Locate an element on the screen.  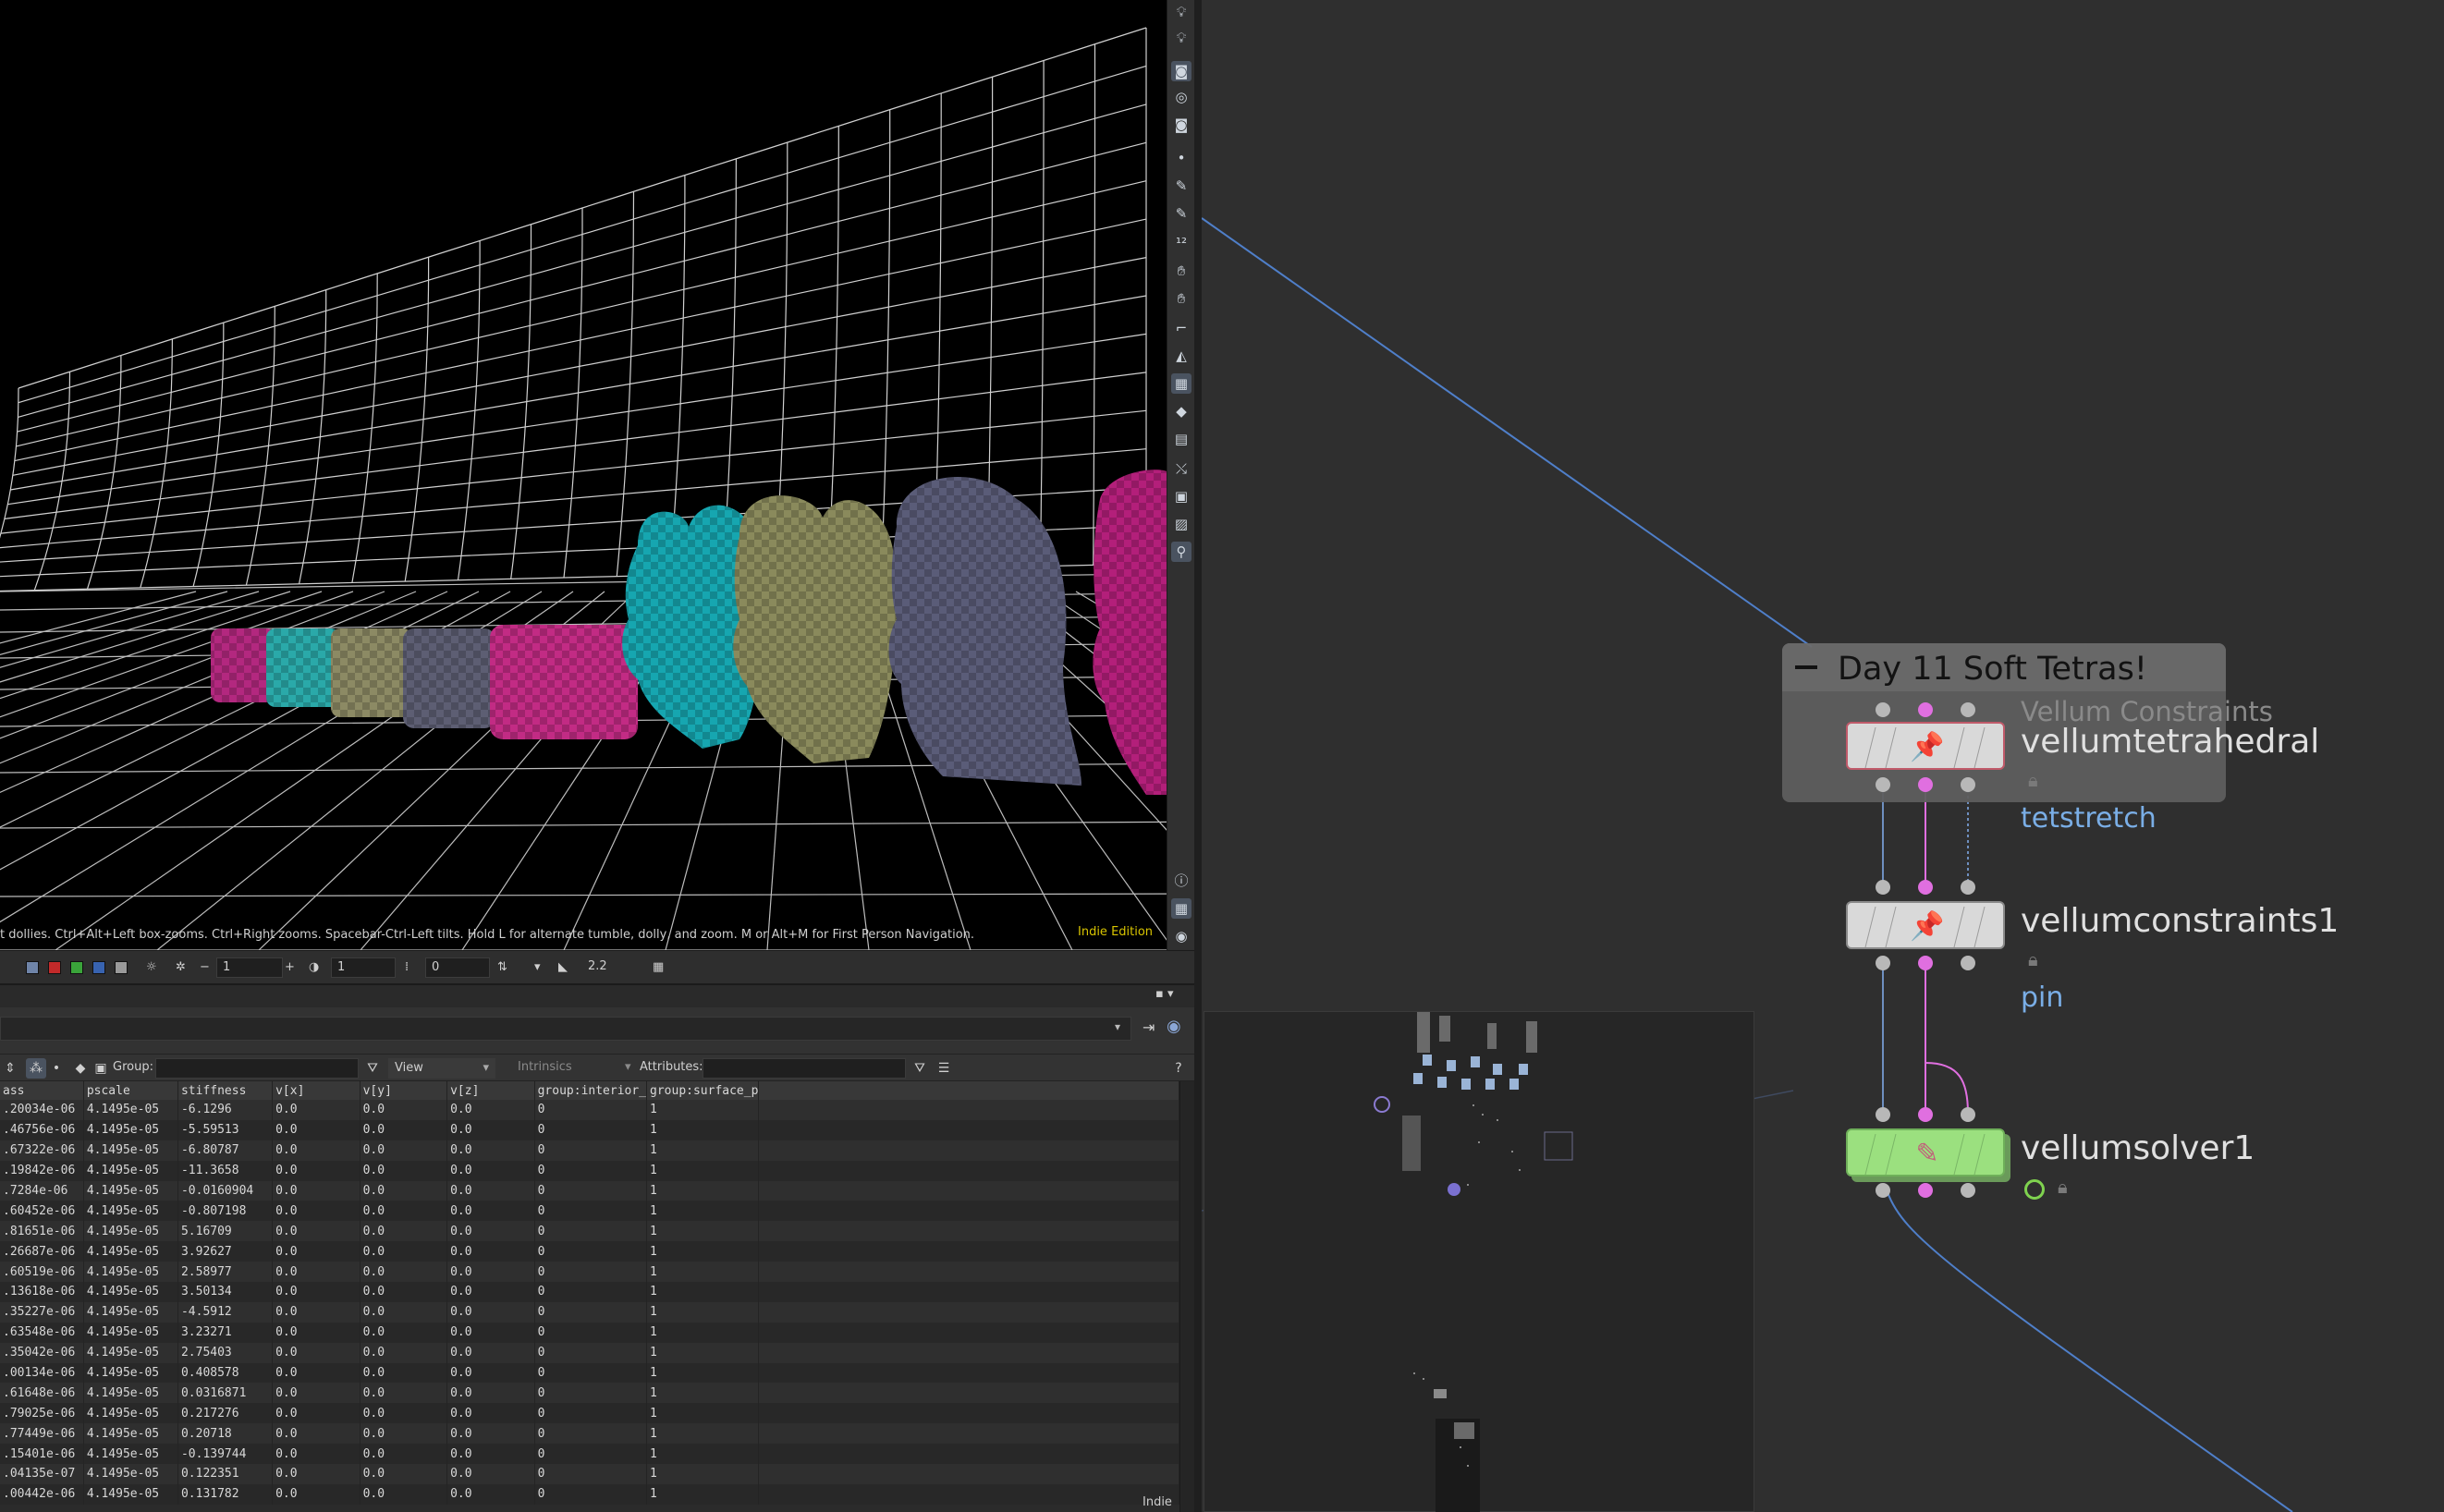
table-cell: .61648e-06 is located at coordinates (42, 1394).